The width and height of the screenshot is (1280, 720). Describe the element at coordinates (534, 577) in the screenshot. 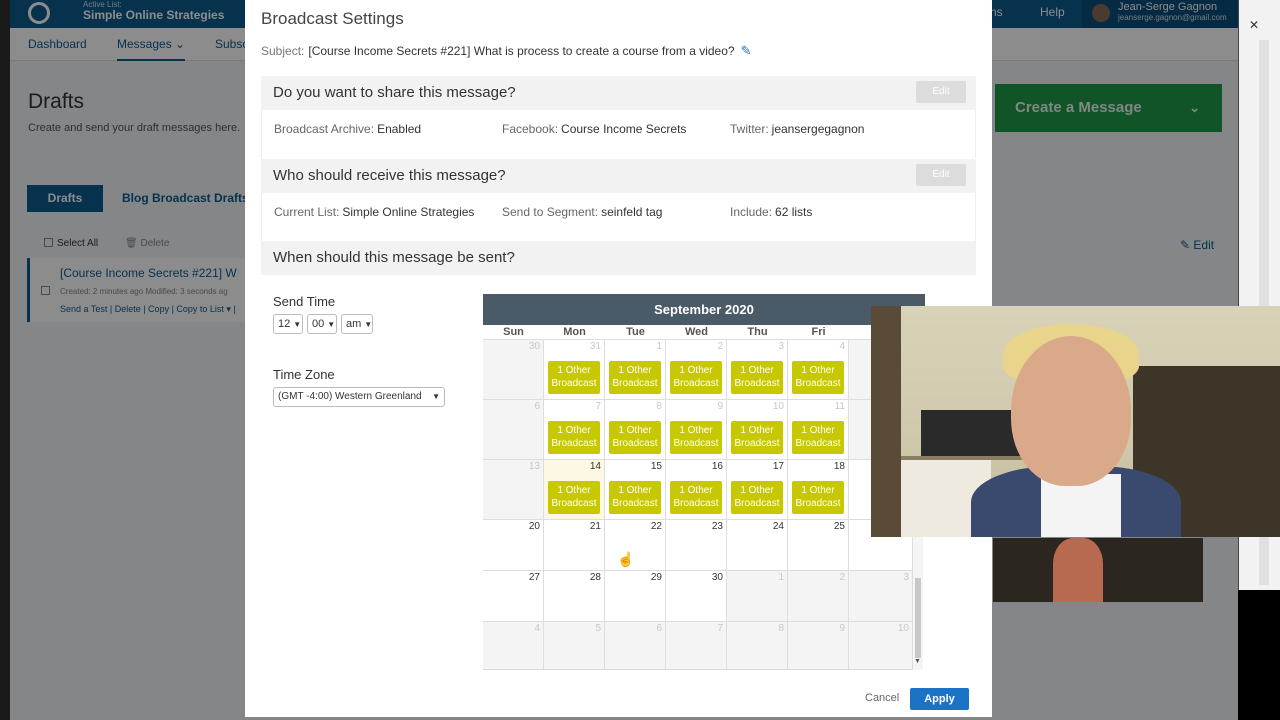

I see `calendar-day-number: 27` at that location.